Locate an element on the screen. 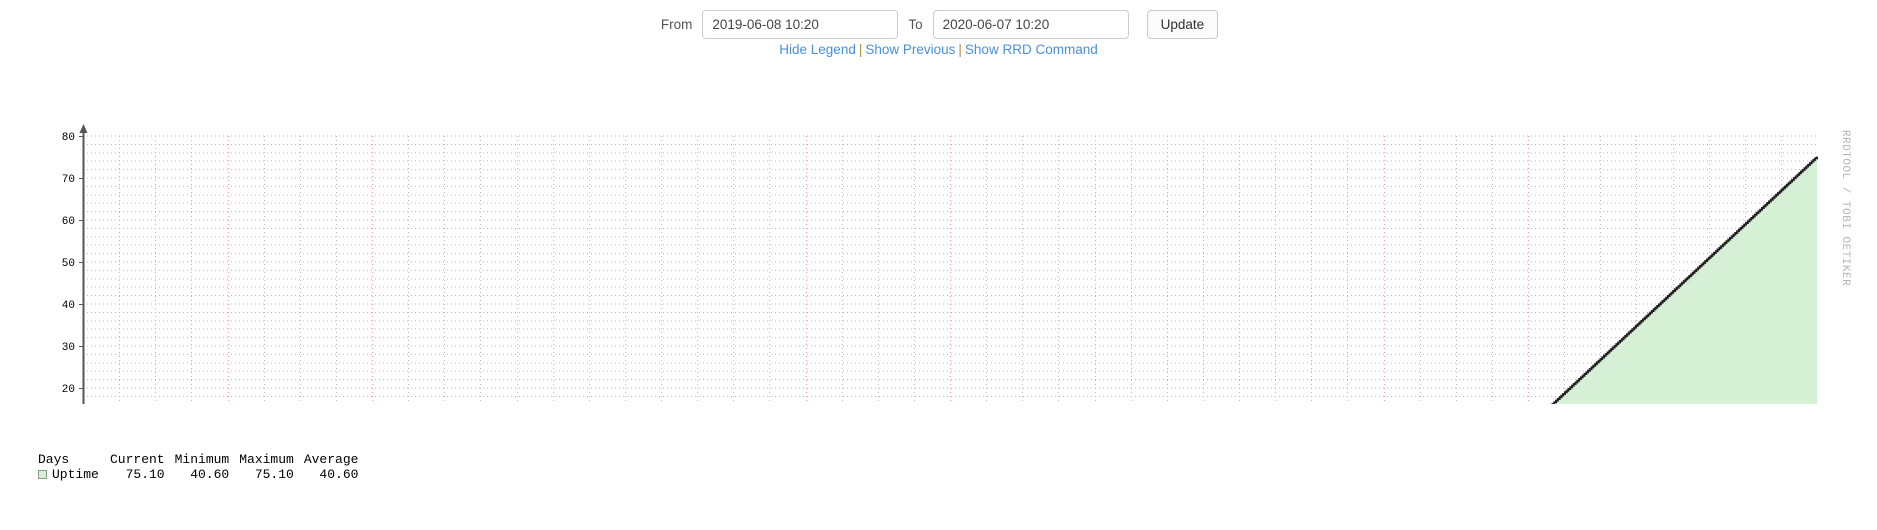 This screenshot has height=530, width=1877. hide-legend-link: Hide Legend is located at coordinates (817, 49).